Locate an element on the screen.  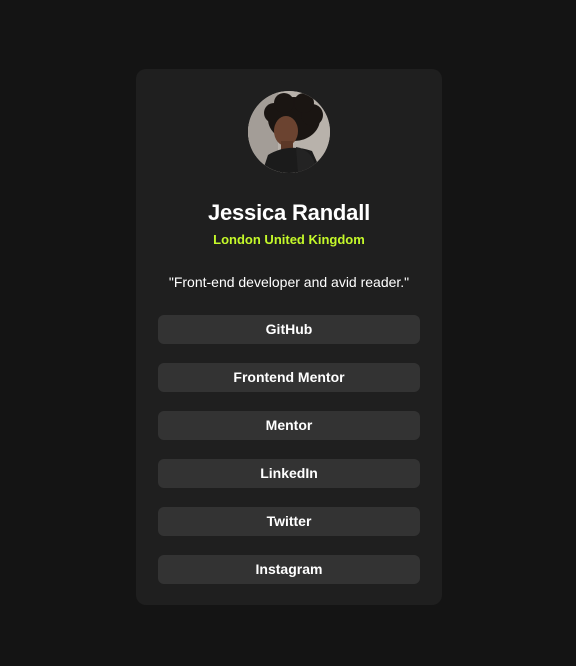
avatar is located at coordinates (289, 132).